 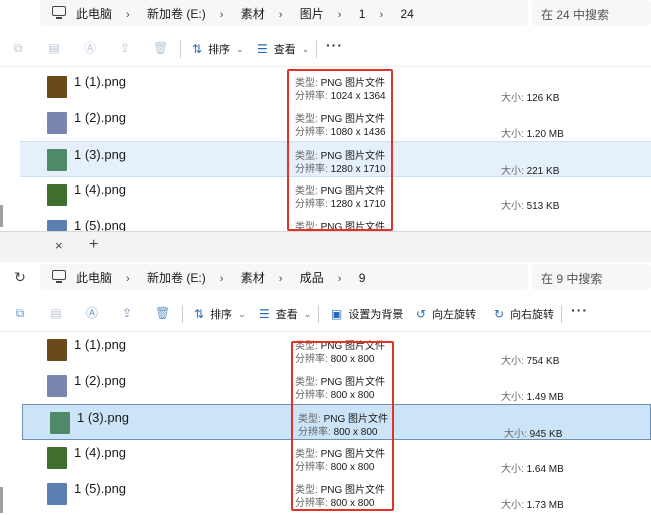 What do you see at coordinates (533, 434) in the screenshot?
I see `file-size: 大小: 945 KB` at bounding box center [533, 434].